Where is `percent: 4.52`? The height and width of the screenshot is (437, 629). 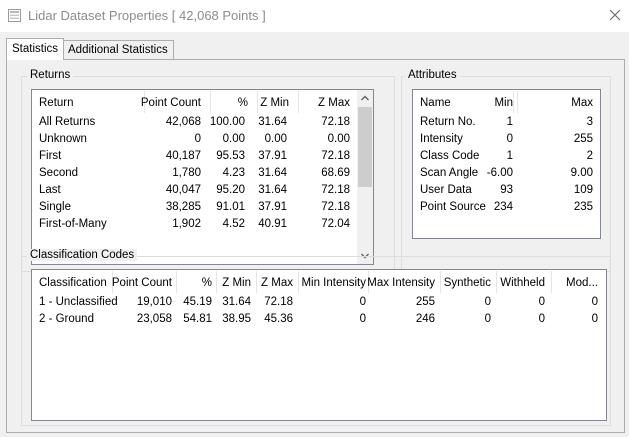
percent: 4.52 is located at coordinates (233, 224).